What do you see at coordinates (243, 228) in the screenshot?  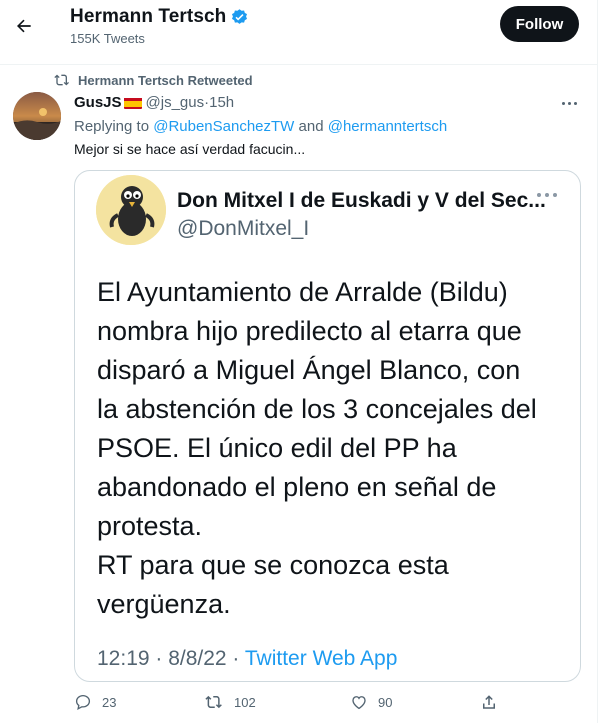 I see `embedded-author-handle: @DonMitxel_I` at bounding box center [243, 228].